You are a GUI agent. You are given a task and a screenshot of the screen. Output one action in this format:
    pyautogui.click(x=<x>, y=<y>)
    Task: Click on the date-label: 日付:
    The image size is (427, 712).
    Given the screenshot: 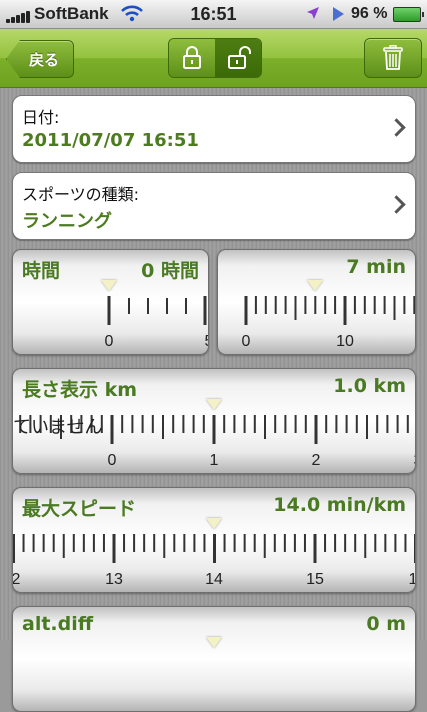 What is the action you would take?
    pyautogui.click(x=41, y=117)
    